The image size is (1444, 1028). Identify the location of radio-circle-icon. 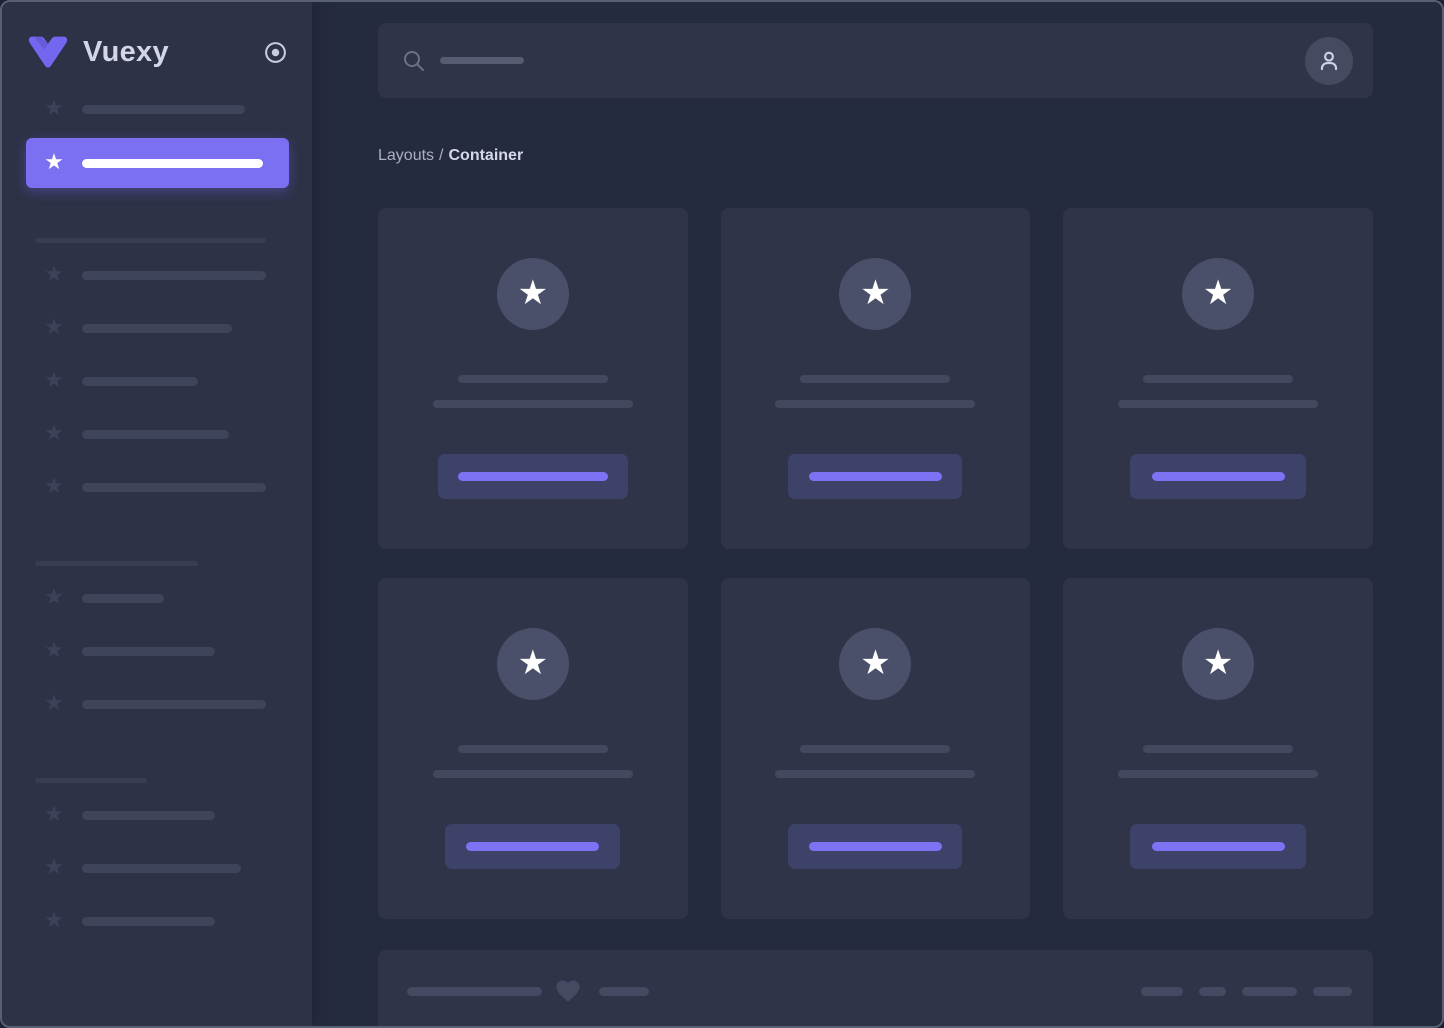
(275, 52).